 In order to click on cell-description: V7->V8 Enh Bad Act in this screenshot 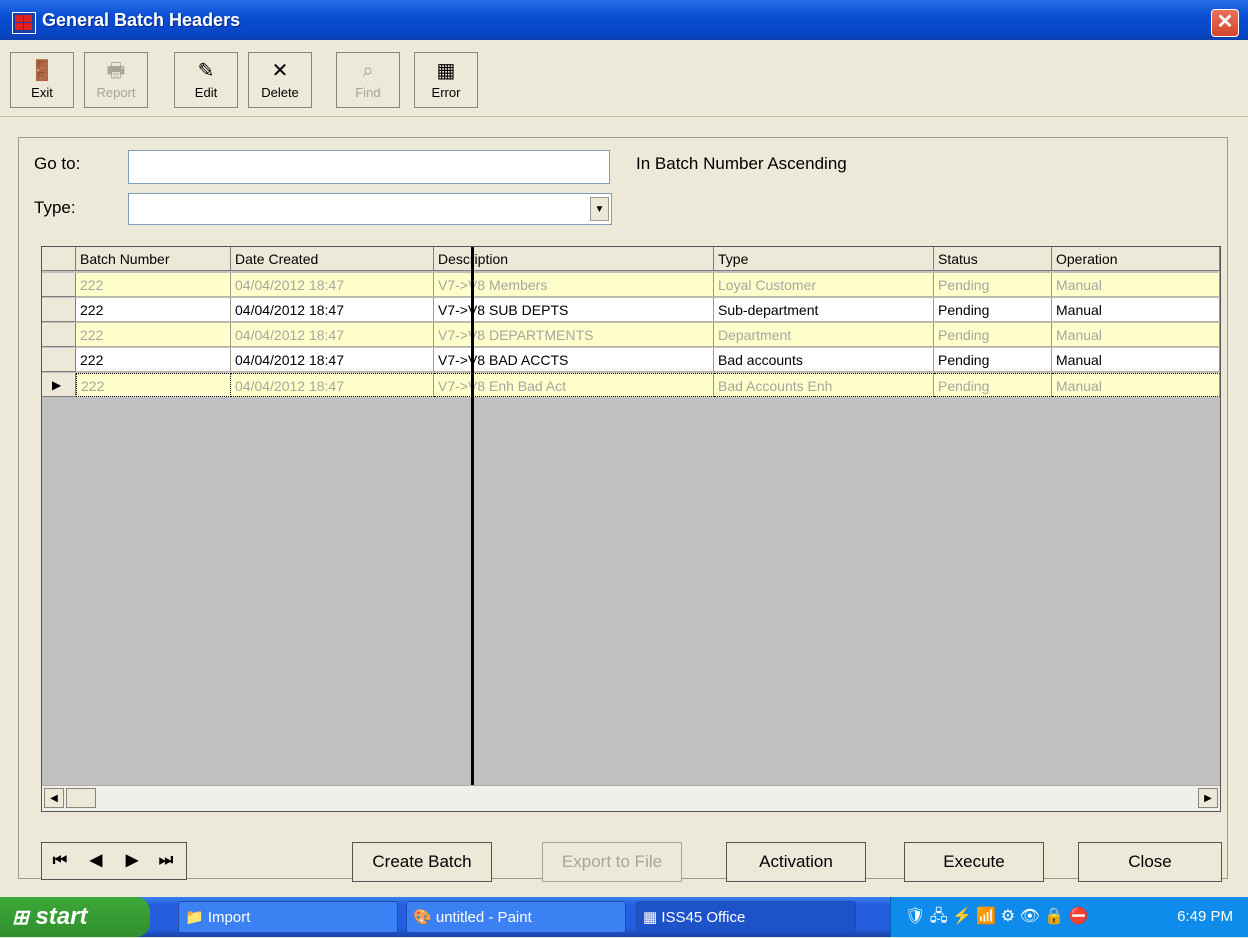, I will do `click(574, 385)`.